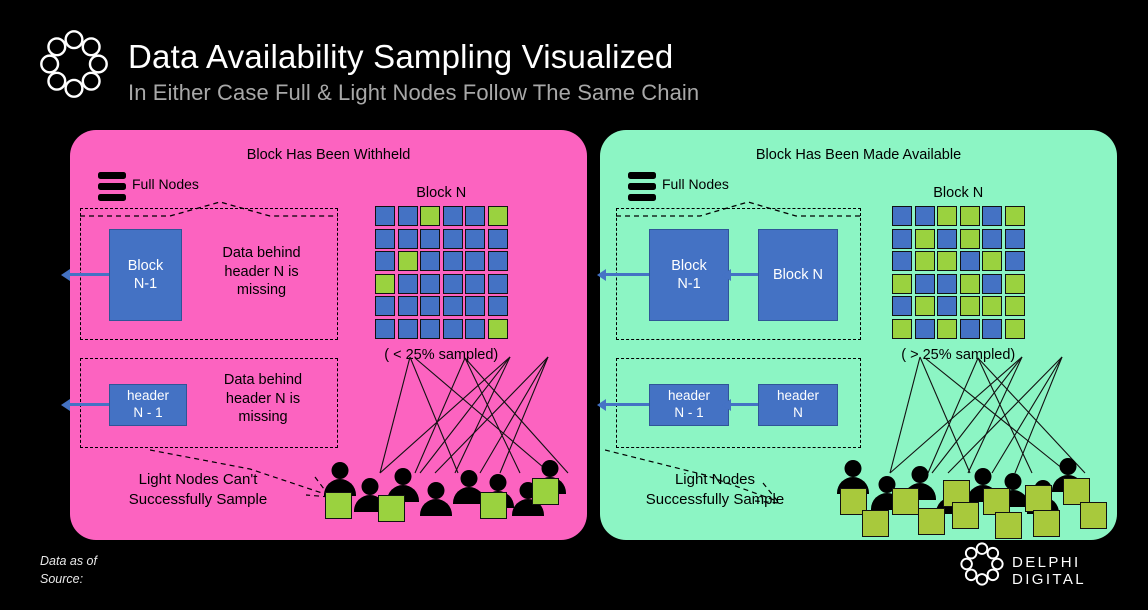 The height and width of the screenshot is (610, 1148). Describe the element at coordinates (715, 499) in the screenshot. I see `label-line2: Successfully Sample` at that location.